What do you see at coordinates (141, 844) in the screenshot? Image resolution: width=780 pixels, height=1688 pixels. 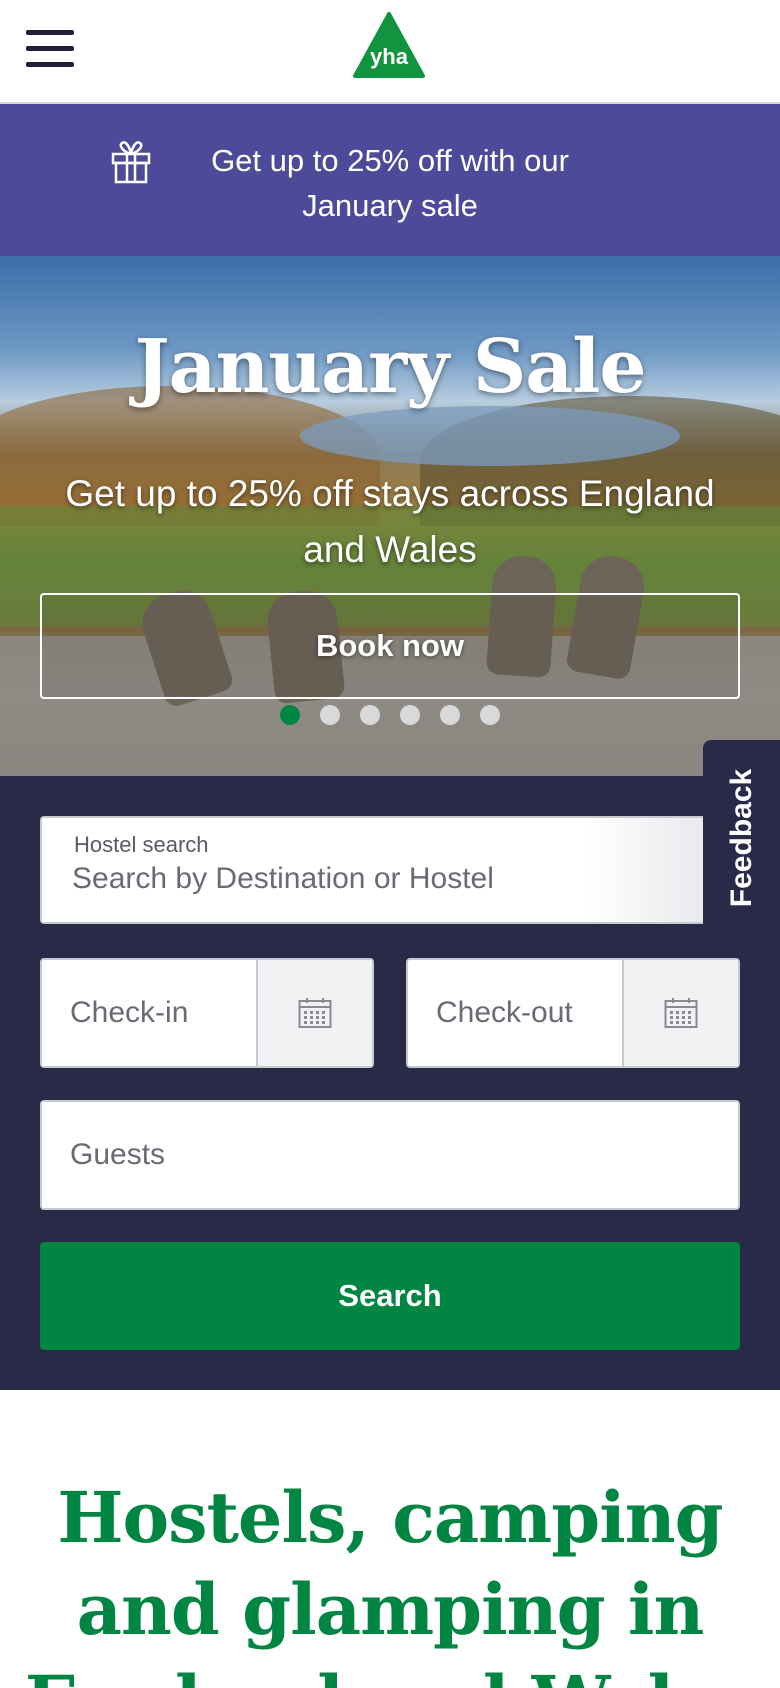 I see `hostel-search-label: Hostel search` at bounding box center [141, 844].